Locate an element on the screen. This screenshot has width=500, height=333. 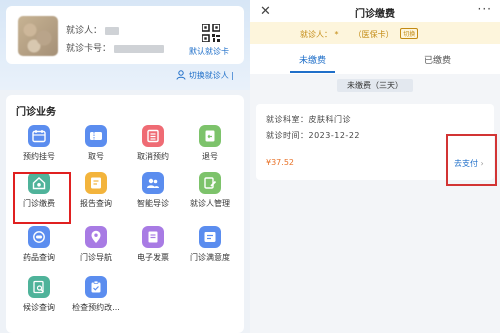
banner-patient-masked: * is located at coordinates (336, 34).